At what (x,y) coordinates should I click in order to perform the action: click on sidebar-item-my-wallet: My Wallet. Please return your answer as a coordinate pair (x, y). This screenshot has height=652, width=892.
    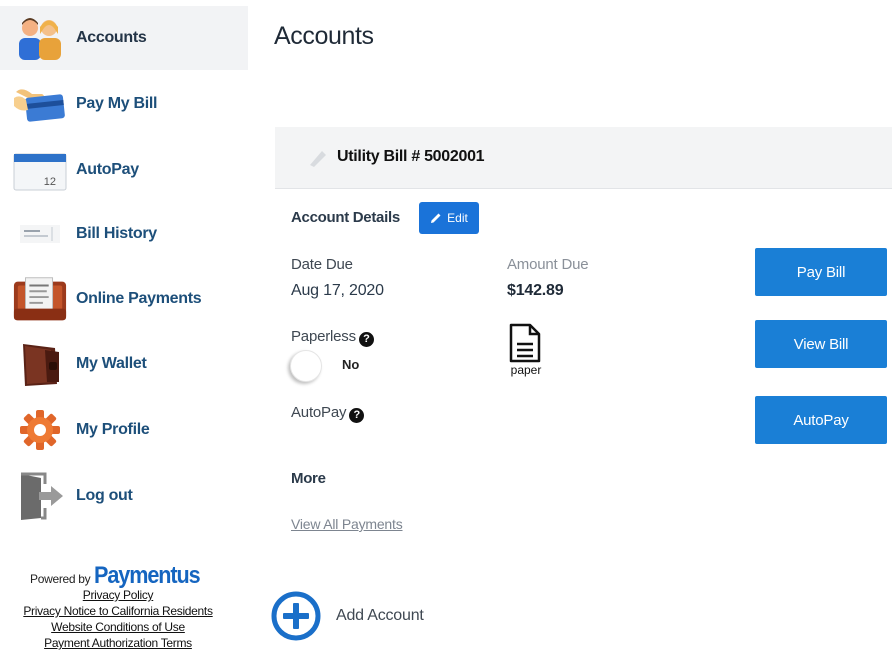
    Looking at the image, I should click on (124, 364).